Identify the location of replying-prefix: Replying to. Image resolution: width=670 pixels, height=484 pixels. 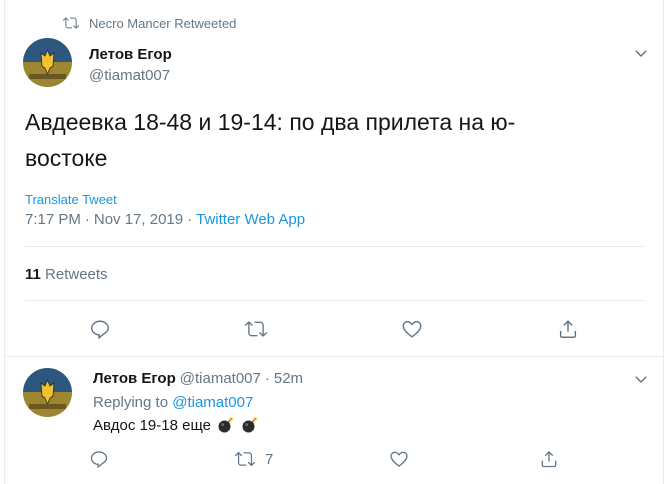
(131, 402).